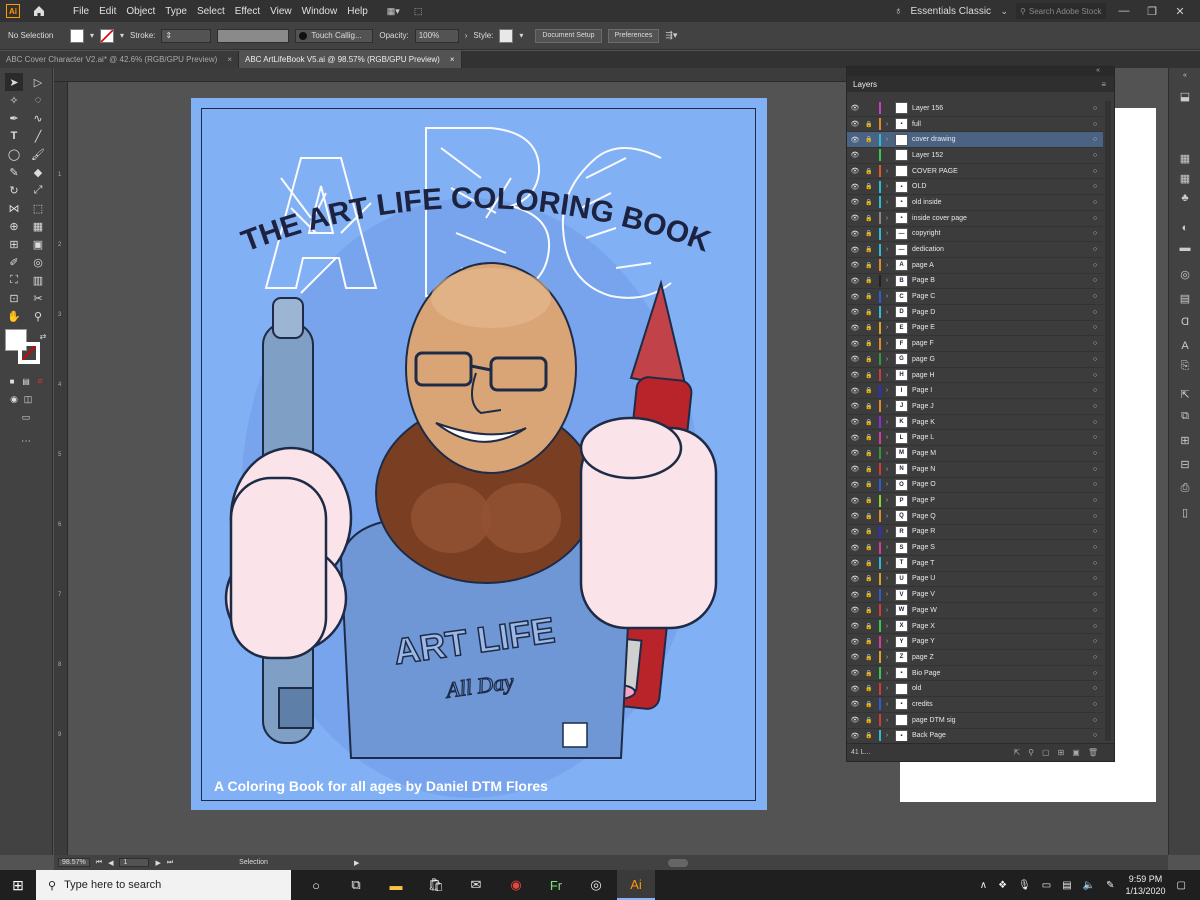  I want to click on arrange-icon: ⇶▾, so click(671, 35).